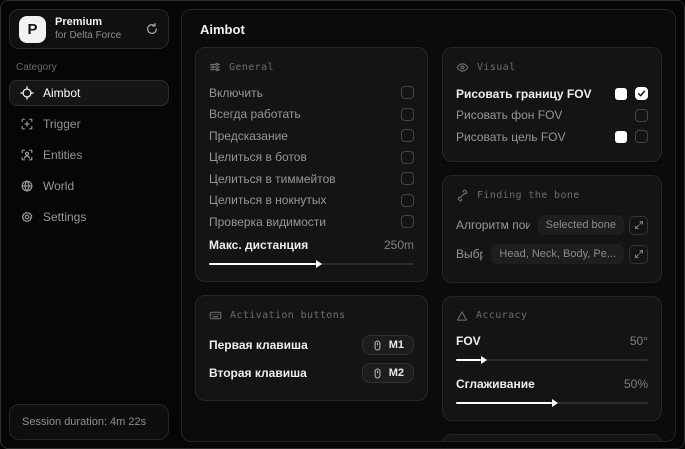  I want to click on max-distance-row: Макс. дистанция 250m, so click(311, 246).